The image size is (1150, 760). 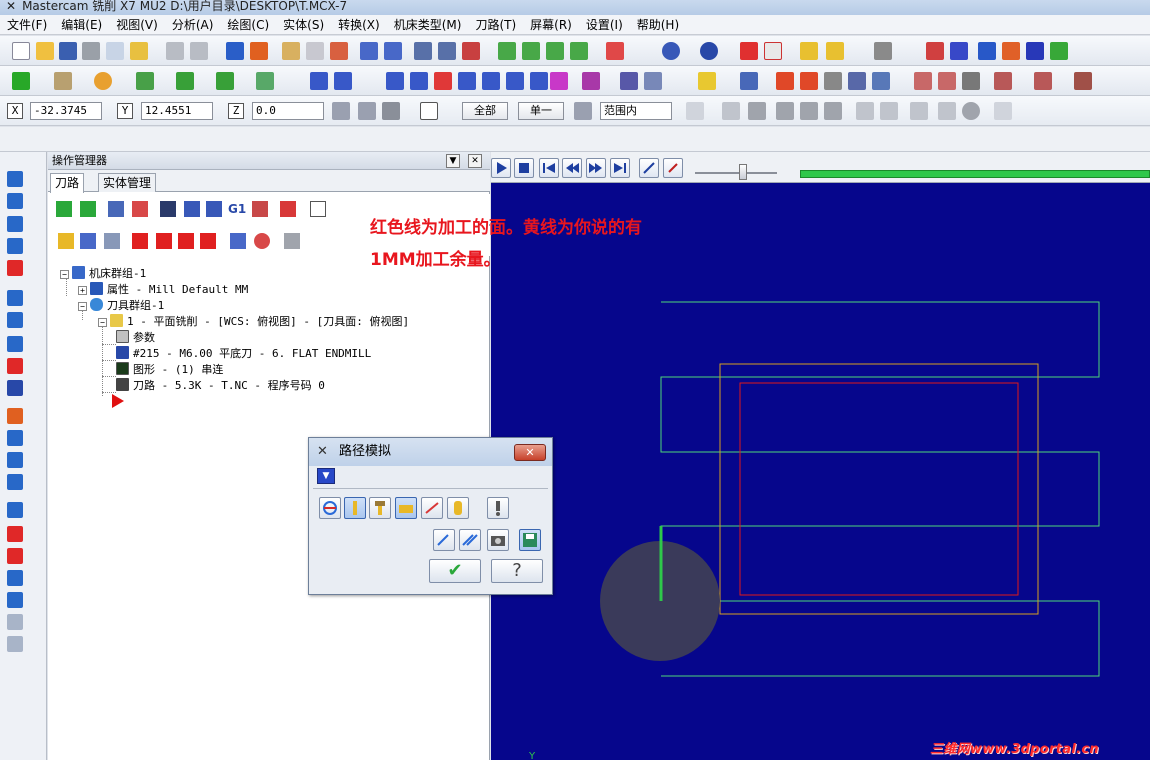 What do you see at coordinates (380, 508) in the screenshot?
I see `show-holder-icon` at bounding box center [380, 508].